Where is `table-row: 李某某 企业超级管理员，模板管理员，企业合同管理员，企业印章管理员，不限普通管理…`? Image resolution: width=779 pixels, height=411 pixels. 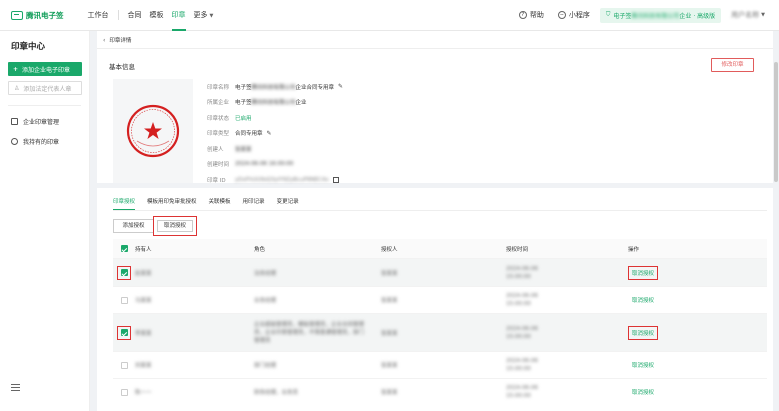 table-row: 李某某 企业超级管理员，模板管理员，企业合同管理员，企业印章管理员，不限普通管理… is located at coordinates (440, 332).